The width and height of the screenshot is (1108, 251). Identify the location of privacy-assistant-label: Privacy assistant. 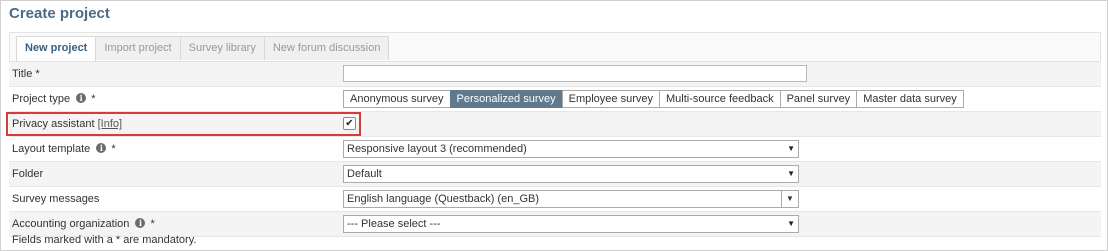
(53, 124).